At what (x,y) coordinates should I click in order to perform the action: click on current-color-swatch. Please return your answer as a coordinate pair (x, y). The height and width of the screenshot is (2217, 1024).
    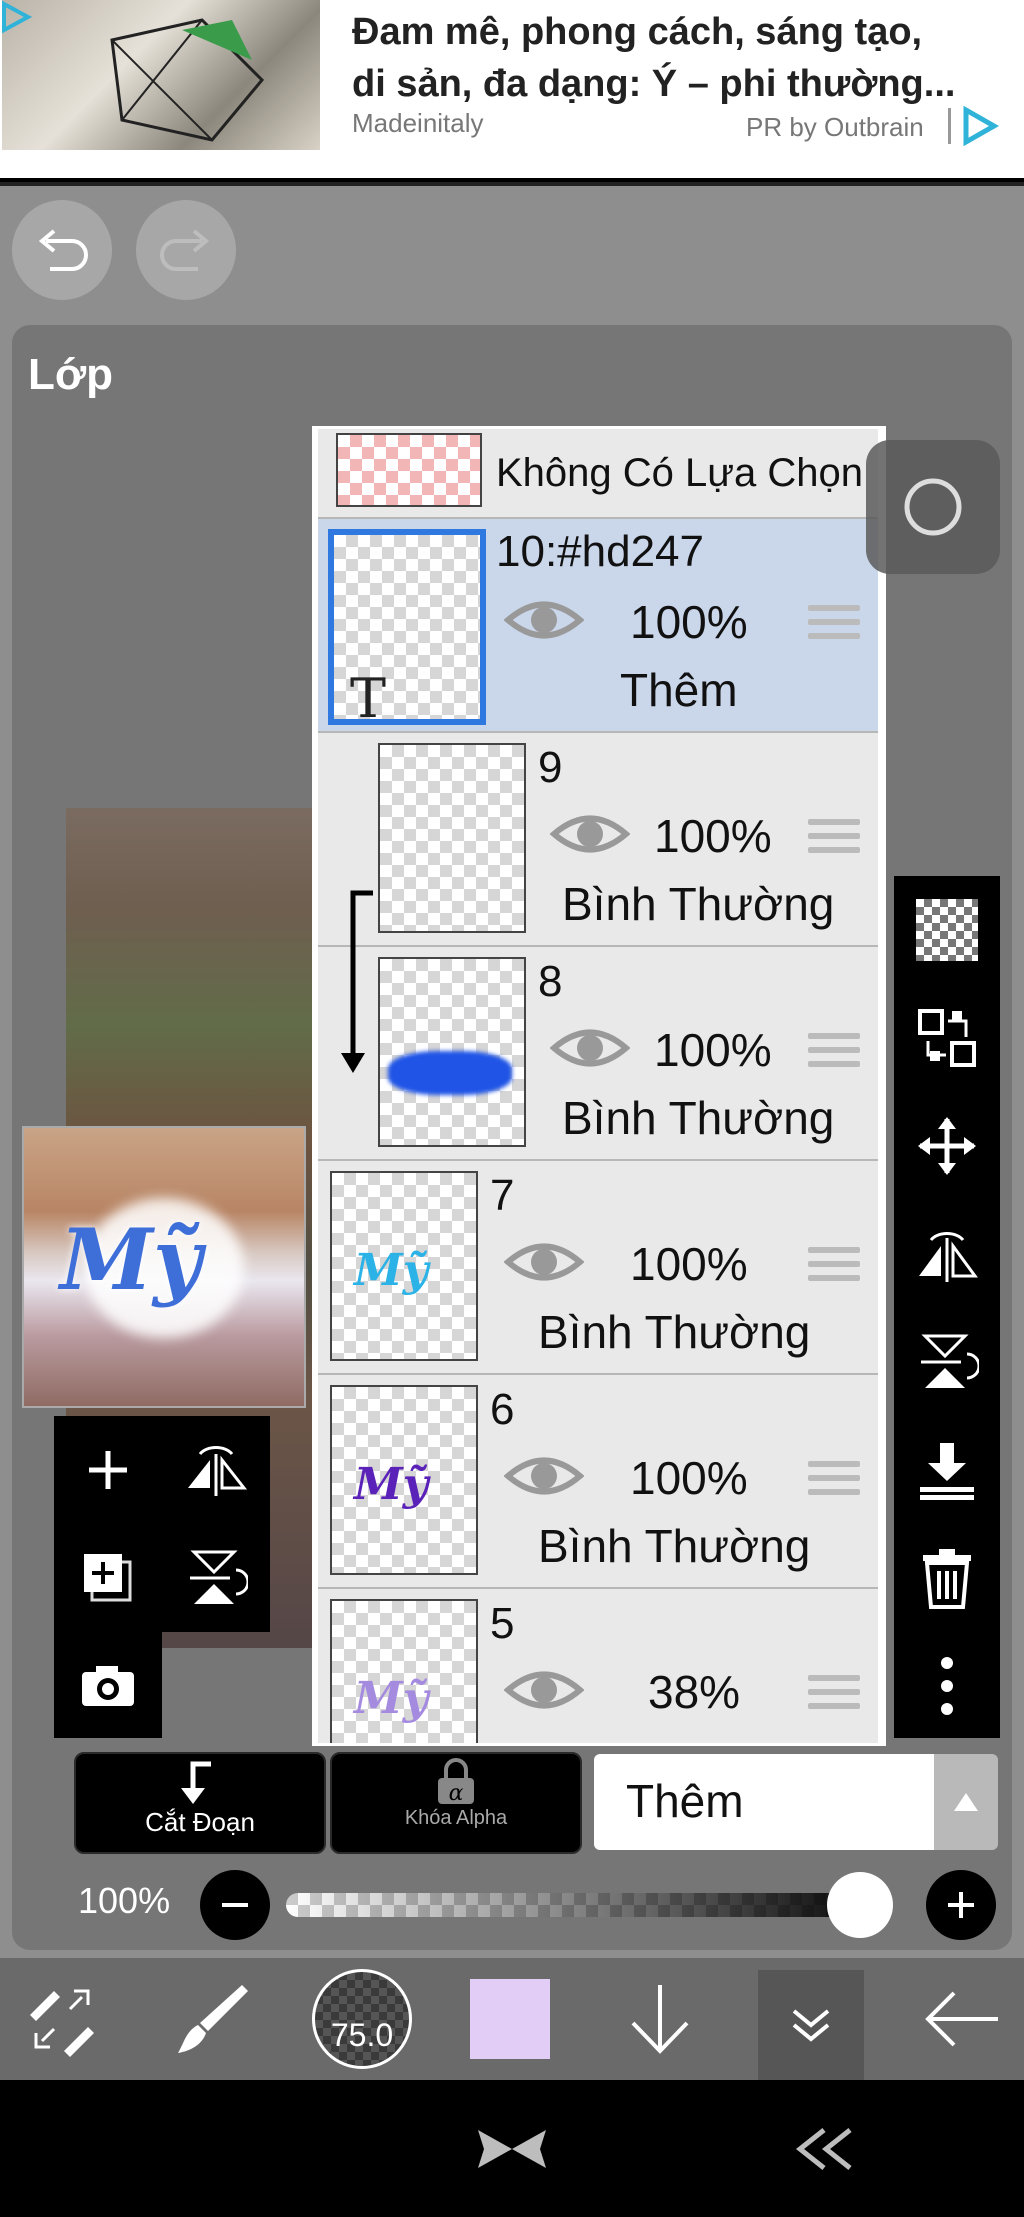
    Looking at the image, I should click on (510, 2019).